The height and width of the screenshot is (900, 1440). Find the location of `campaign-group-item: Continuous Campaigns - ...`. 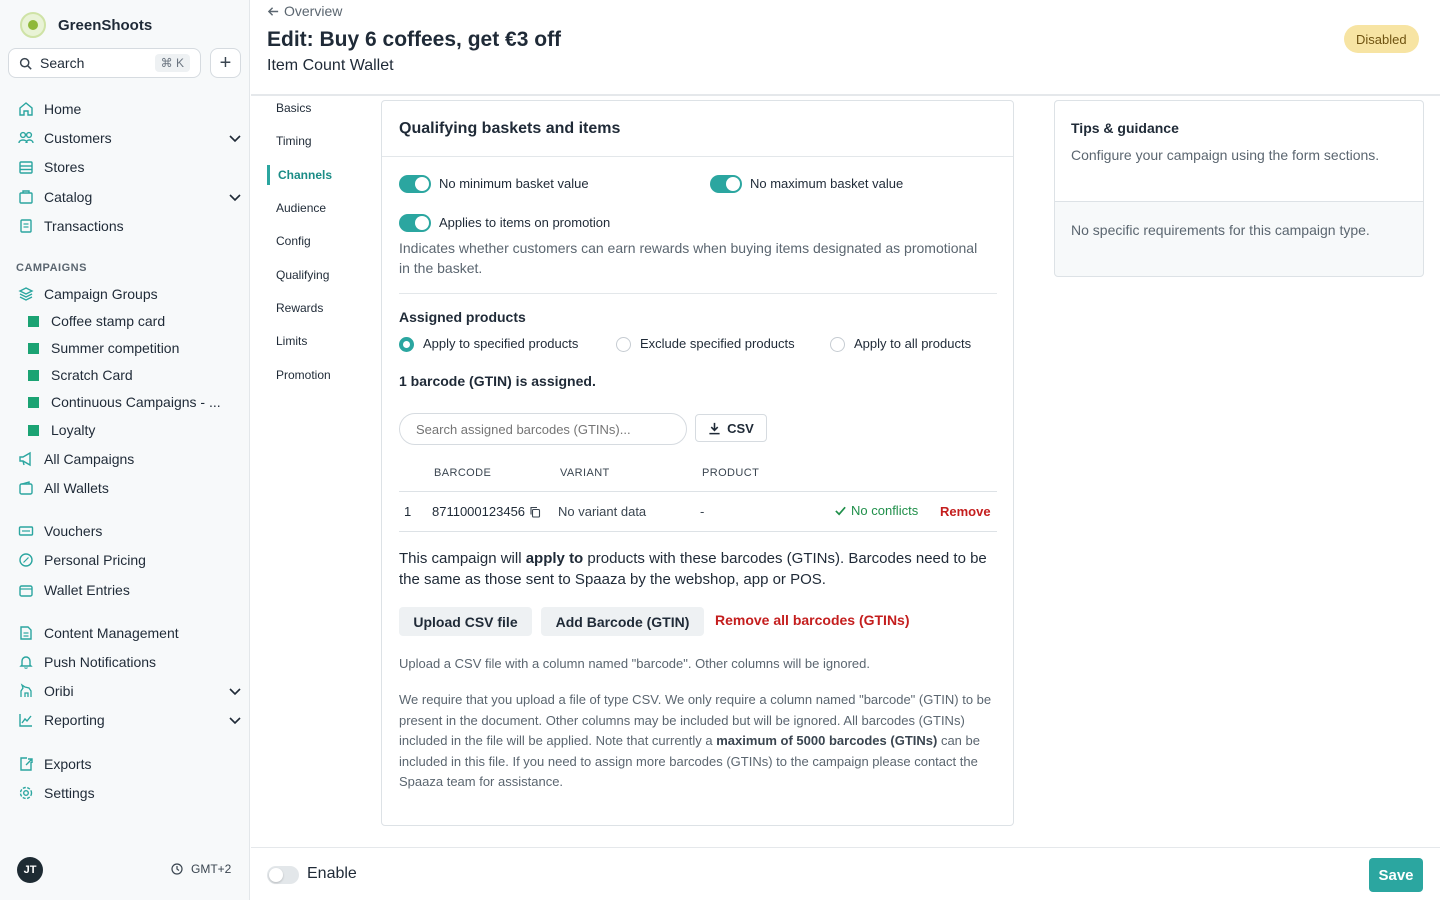

campaign-group-item: Continuous Campaigns - ... is located at coordinates (133, 402).